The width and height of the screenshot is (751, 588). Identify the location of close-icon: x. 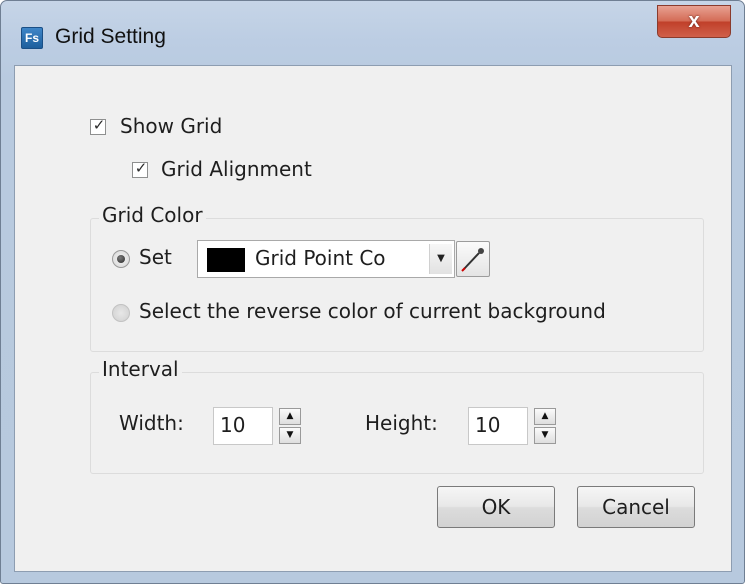
(694, 21).